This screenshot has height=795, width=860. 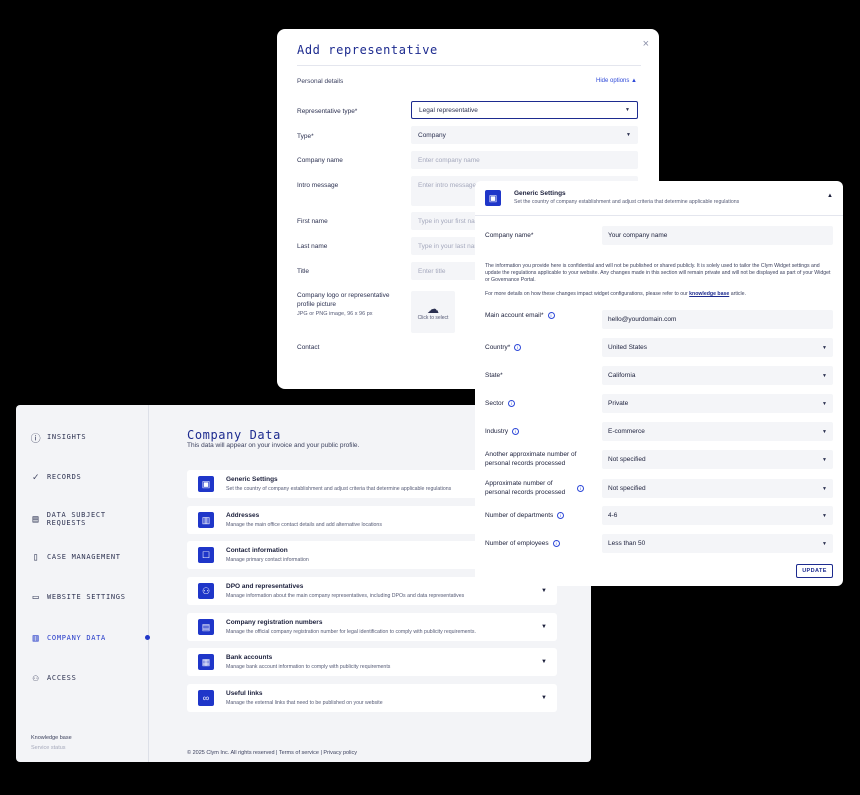 What do you see at coordinates (308, 347) in the screenshot?
I see `contact-label: Contact` at bounding box center [308, 347].